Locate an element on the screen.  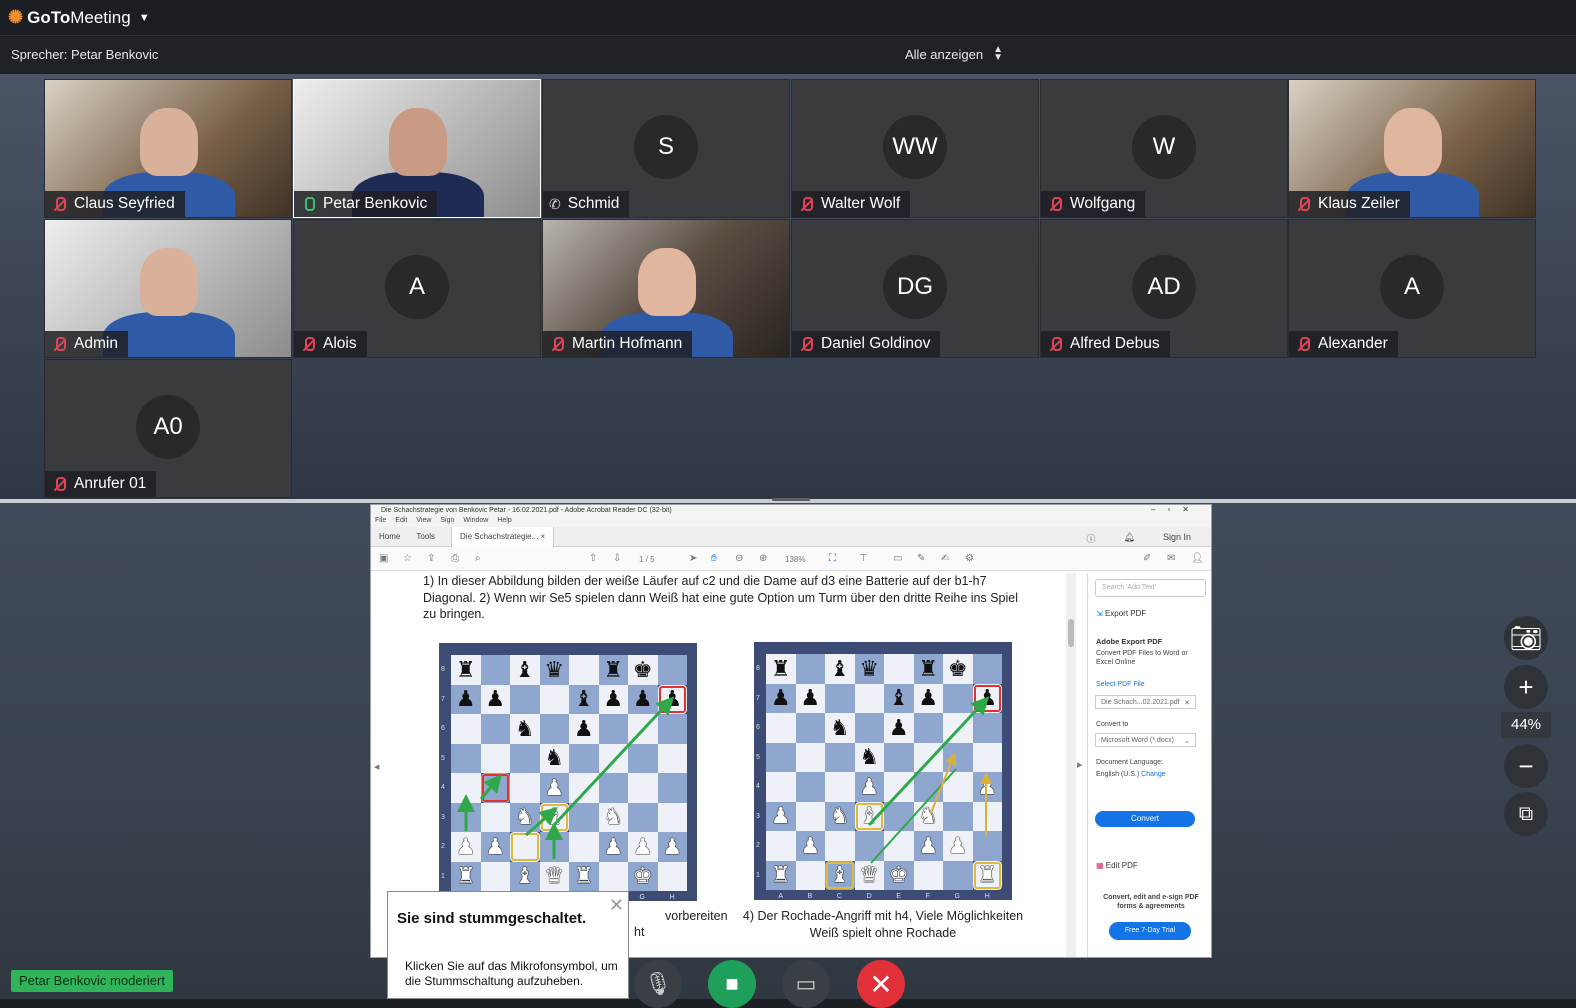
participant-name-bar: Admin is located at coordinates (86, 344).